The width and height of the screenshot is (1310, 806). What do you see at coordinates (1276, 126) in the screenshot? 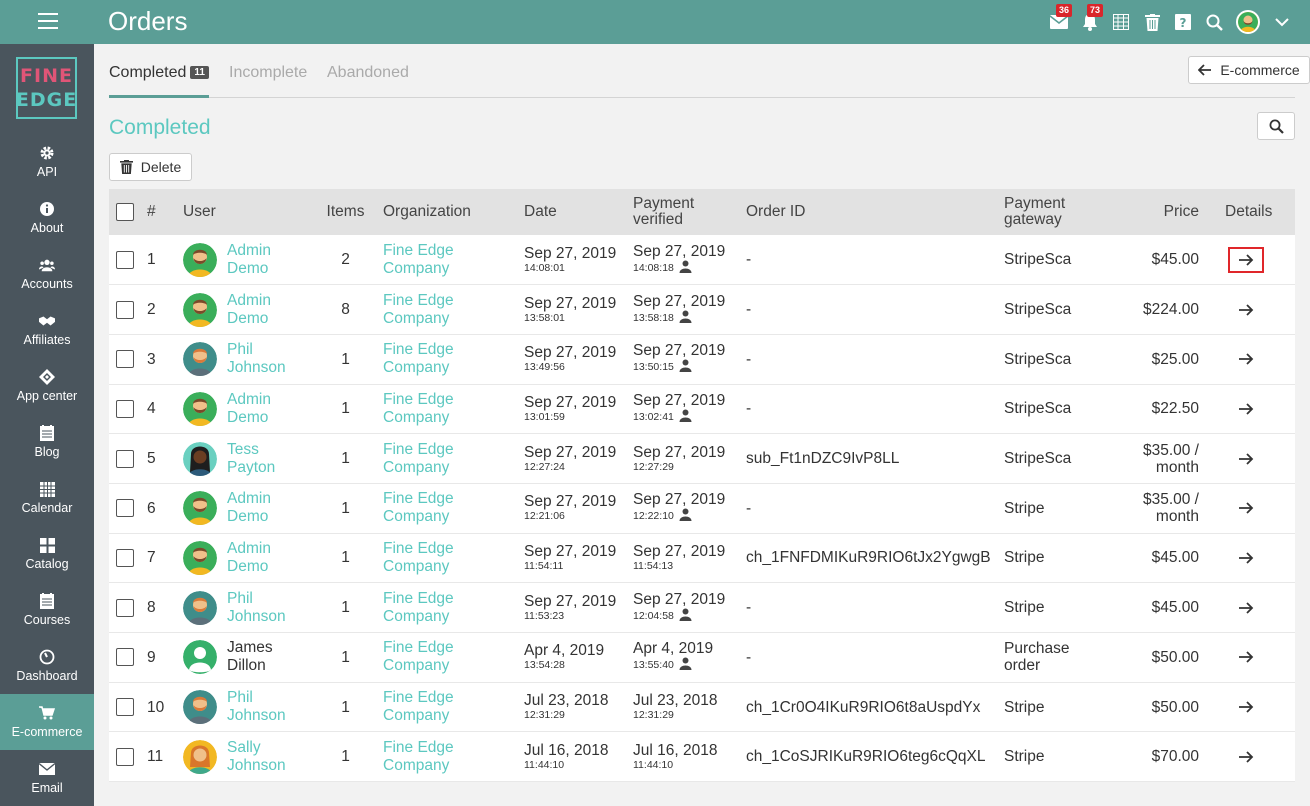
I see `search-button` at bounding box center [1276, 126].